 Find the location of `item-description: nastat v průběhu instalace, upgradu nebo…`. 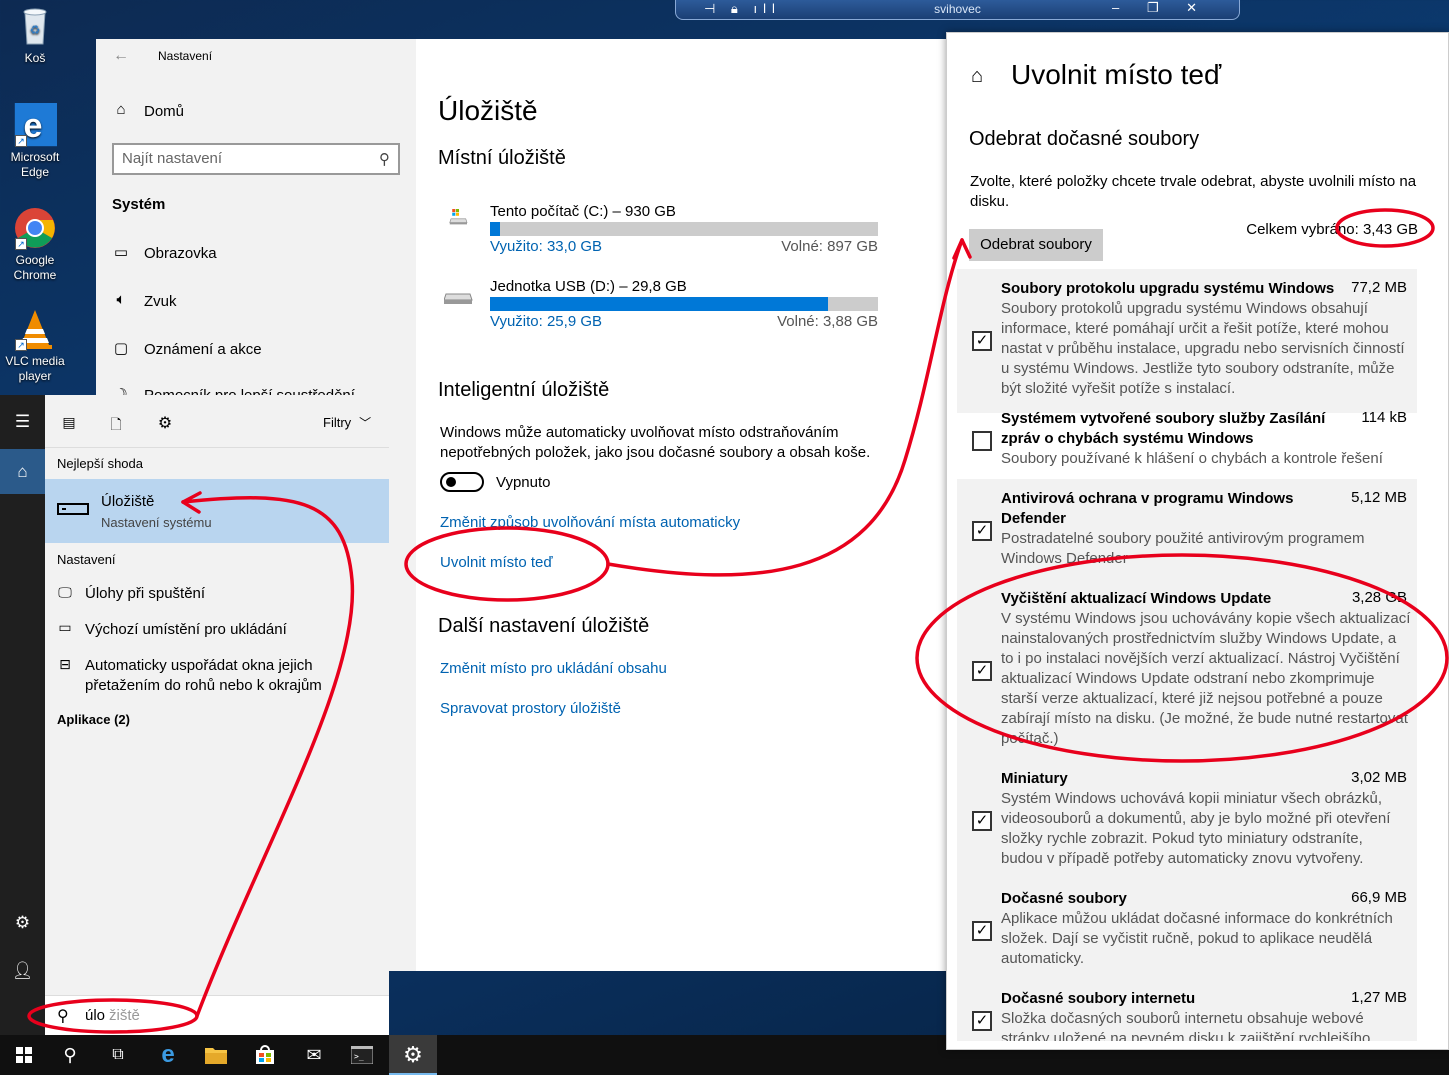

item-description: nastat v průběhu instalace, upgradu nebo… is located at coordinates (1203, 348).